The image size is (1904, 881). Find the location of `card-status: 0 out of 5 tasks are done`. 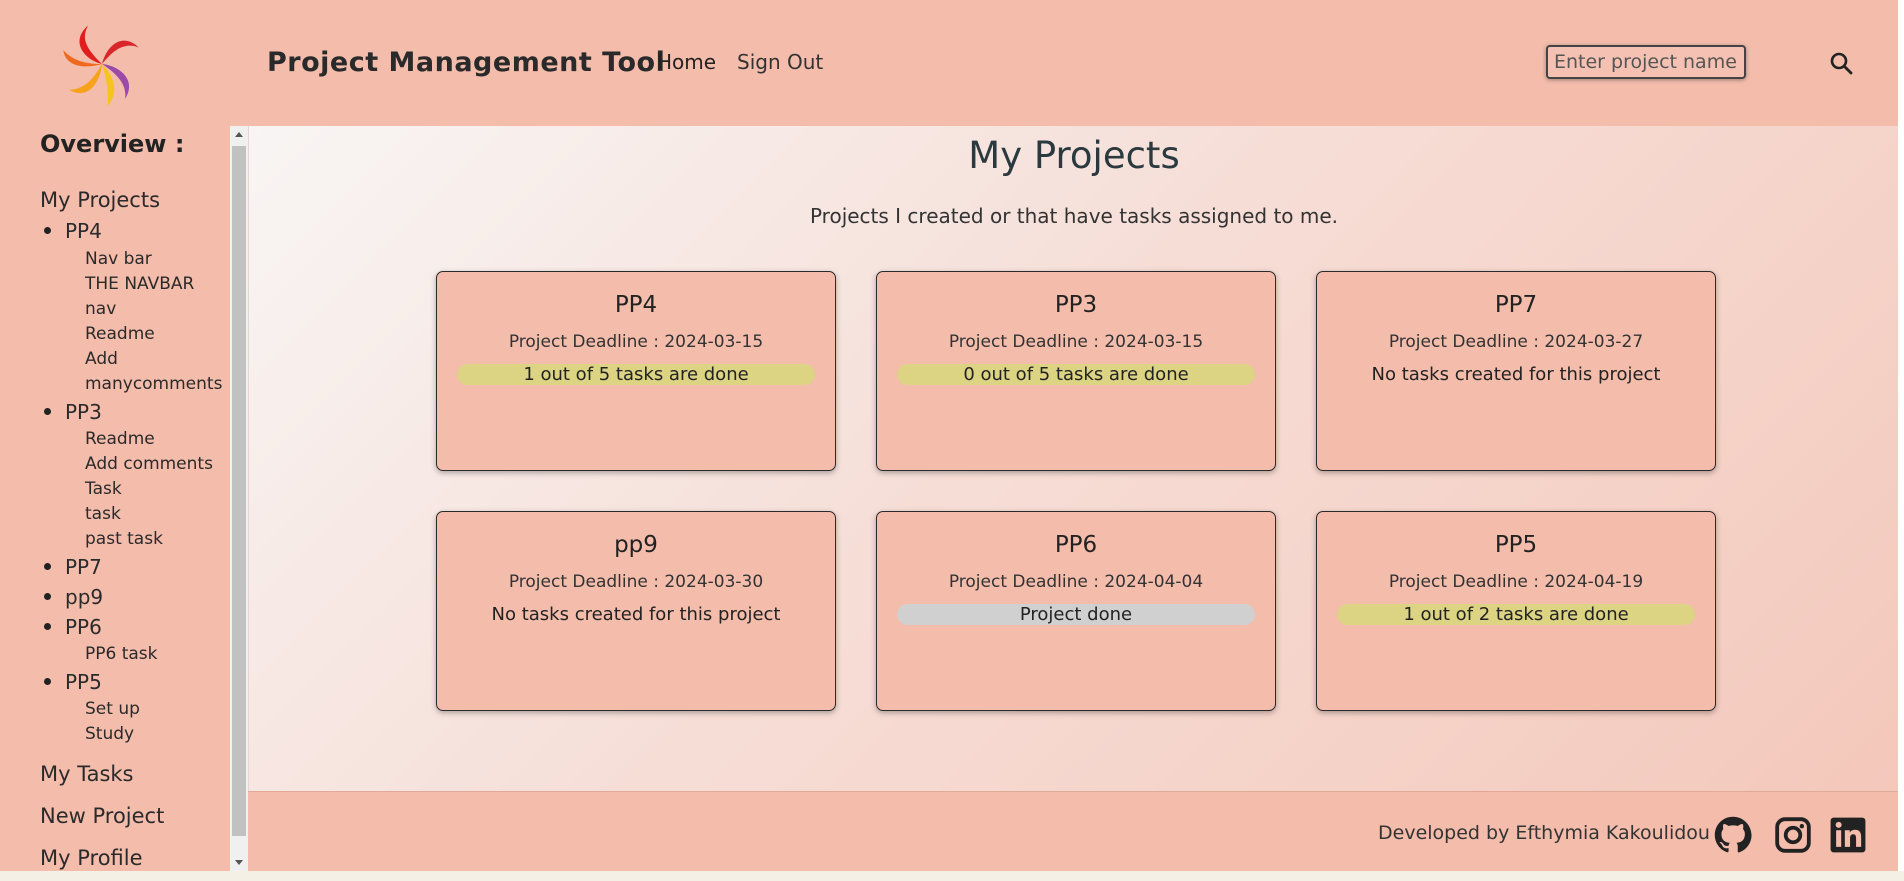

card-status: 0 out of 5 tasks are done is located at coordinates (1076, 374).